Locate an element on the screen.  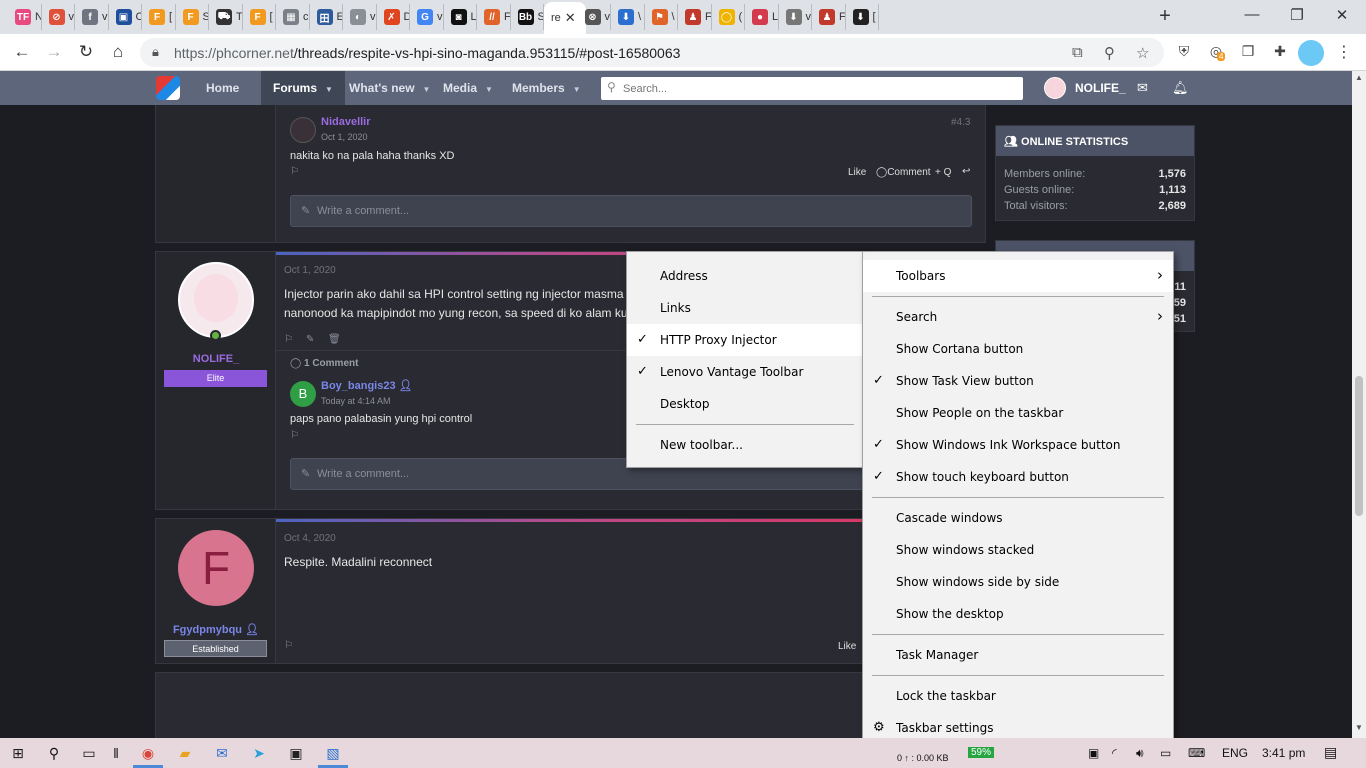
browser-tab: ◐ v is located at coordinates (360, 17).